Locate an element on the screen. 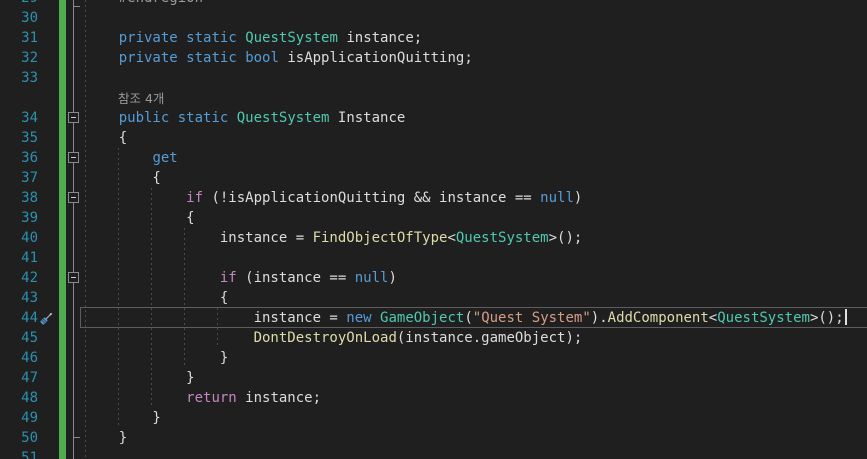 This screenshot has width=867, height=459. code-line: 41 is located at coordinates (433, 258).